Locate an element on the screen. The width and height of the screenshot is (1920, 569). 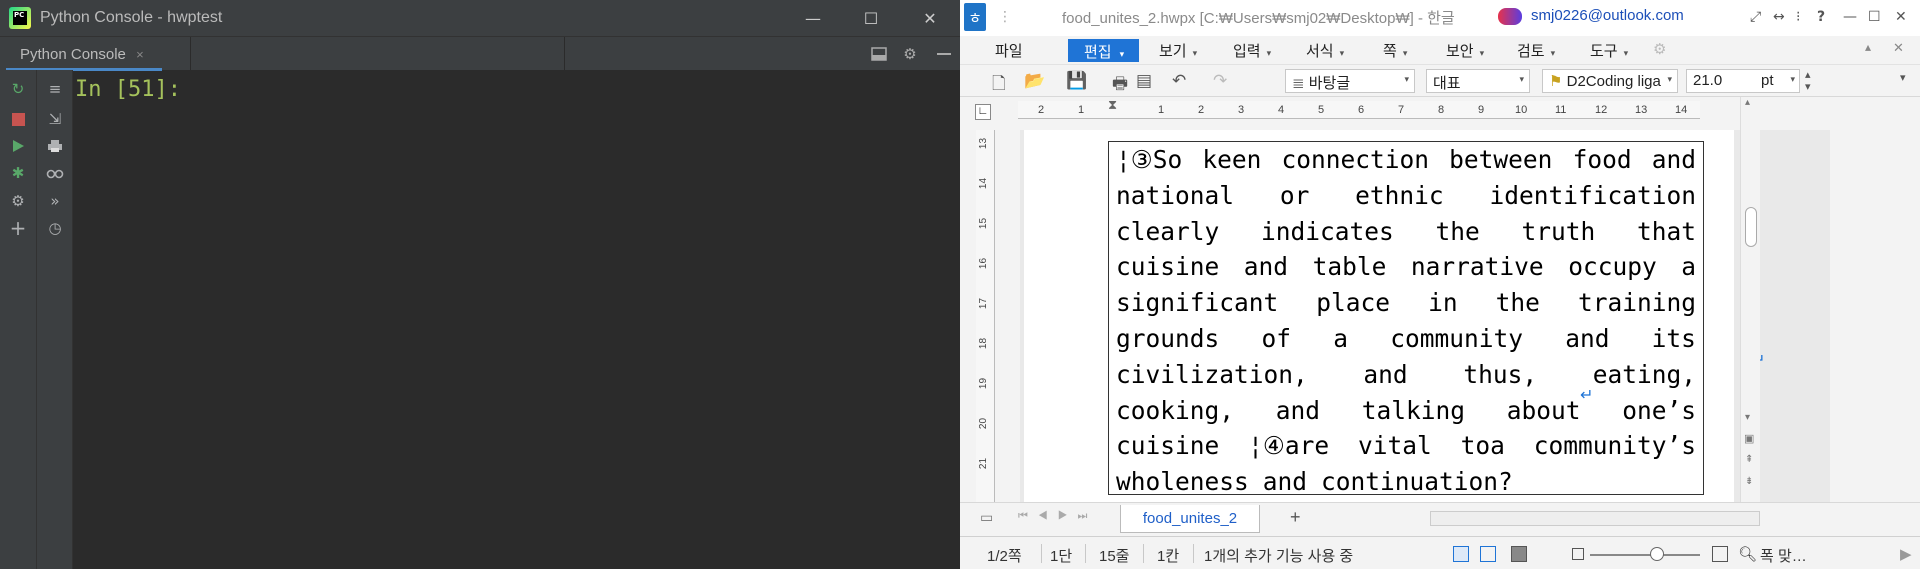
print-icon: 🖶 is located at coordinates (1120, 85).